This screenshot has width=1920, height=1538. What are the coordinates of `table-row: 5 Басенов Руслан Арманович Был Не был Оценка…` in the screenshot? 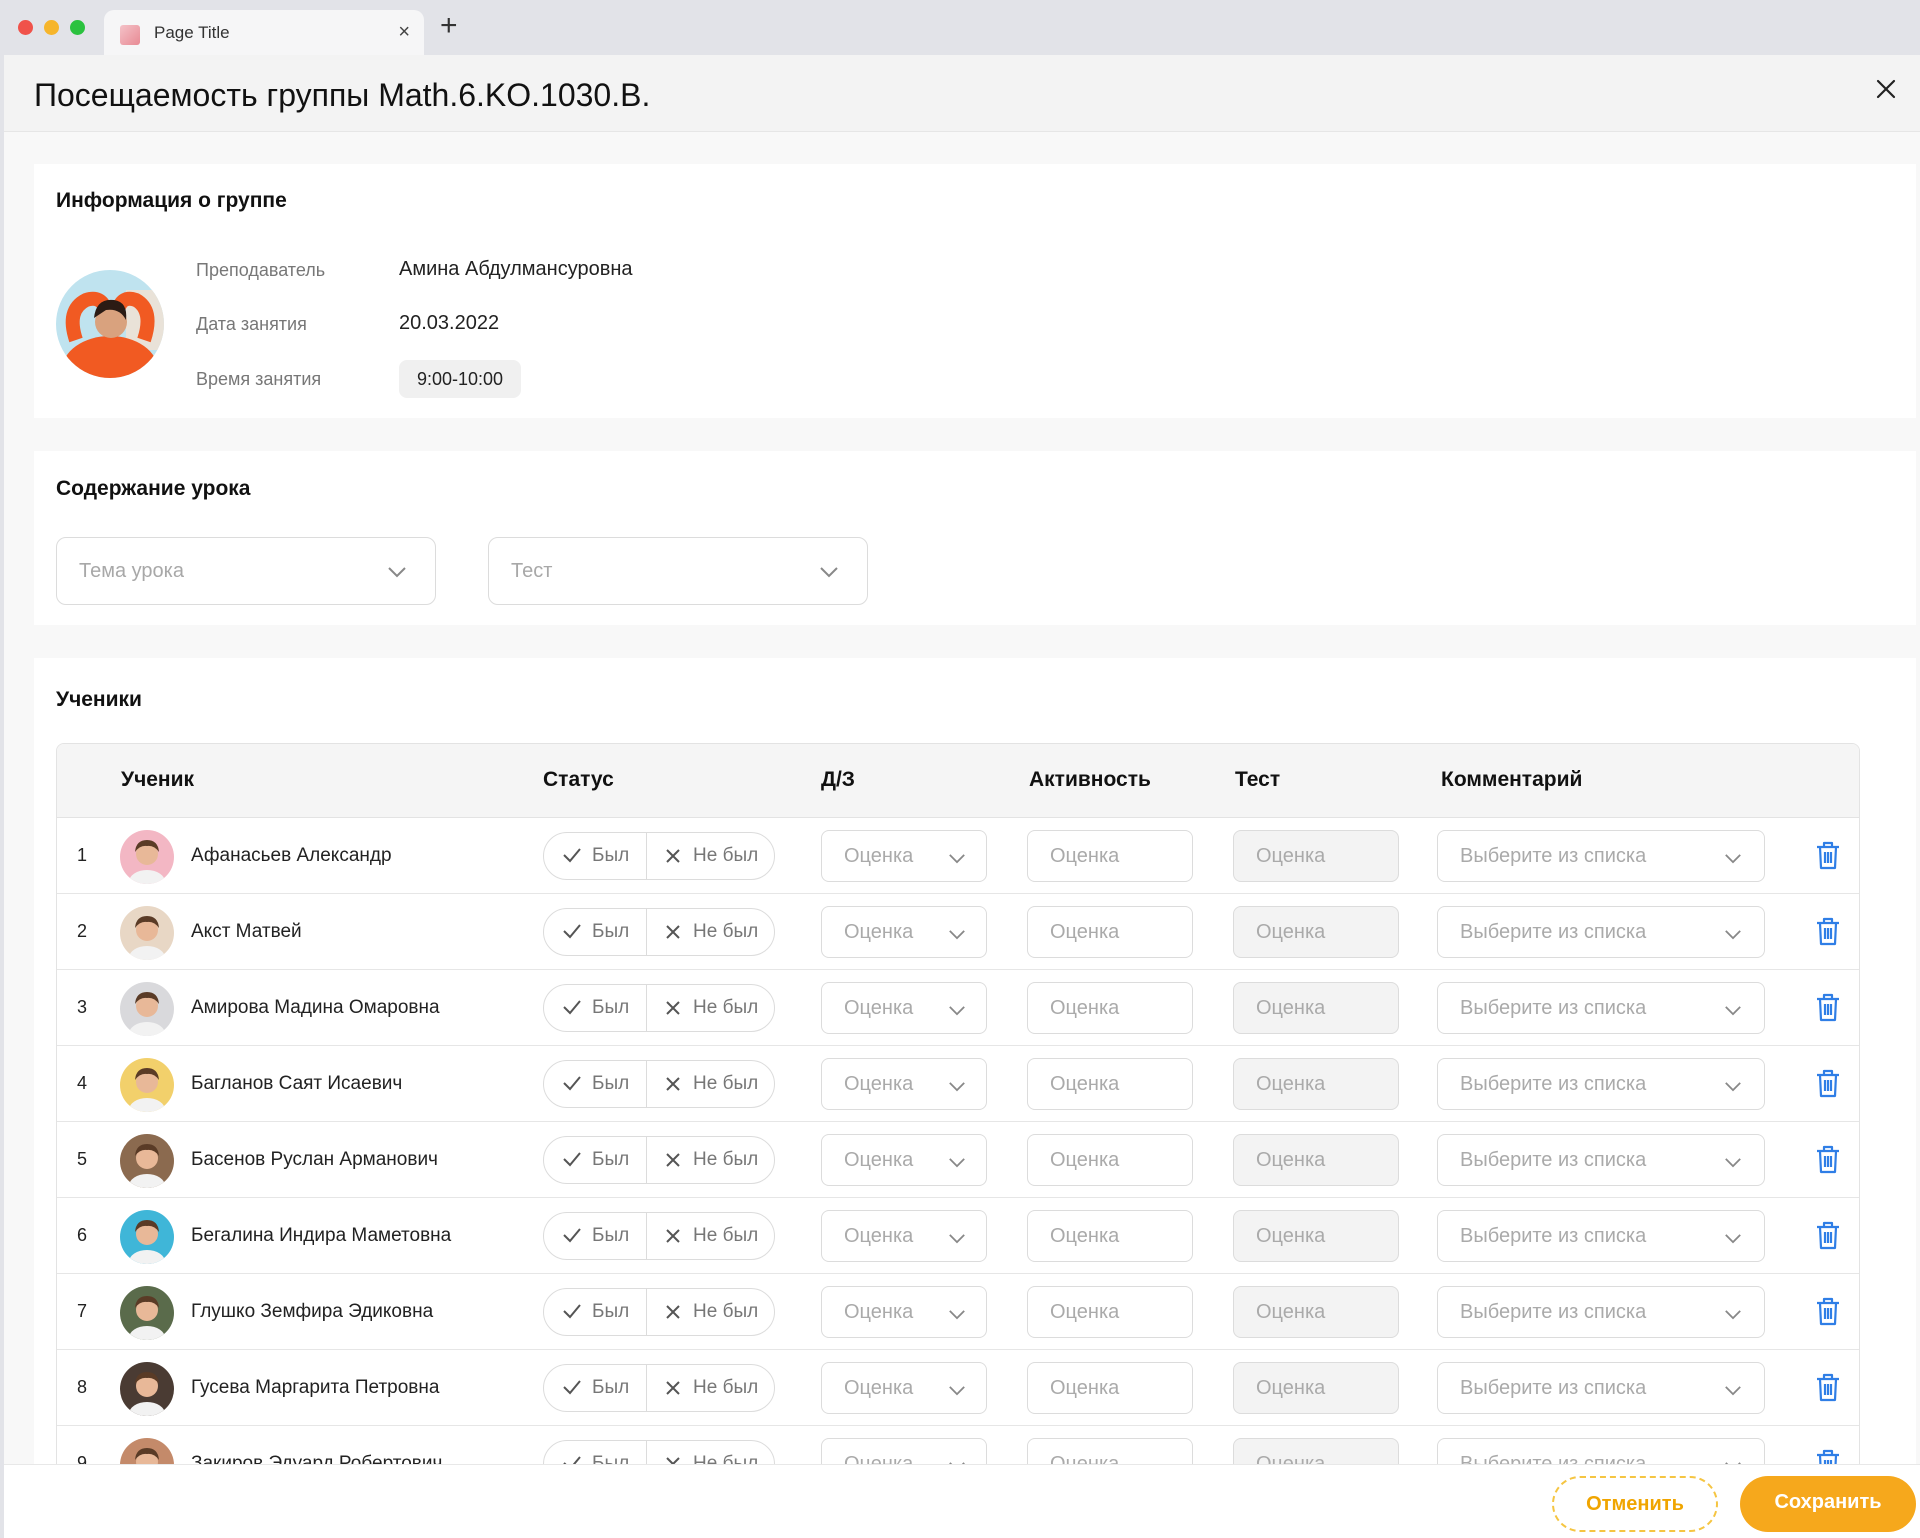 It's located at (958, 1160).